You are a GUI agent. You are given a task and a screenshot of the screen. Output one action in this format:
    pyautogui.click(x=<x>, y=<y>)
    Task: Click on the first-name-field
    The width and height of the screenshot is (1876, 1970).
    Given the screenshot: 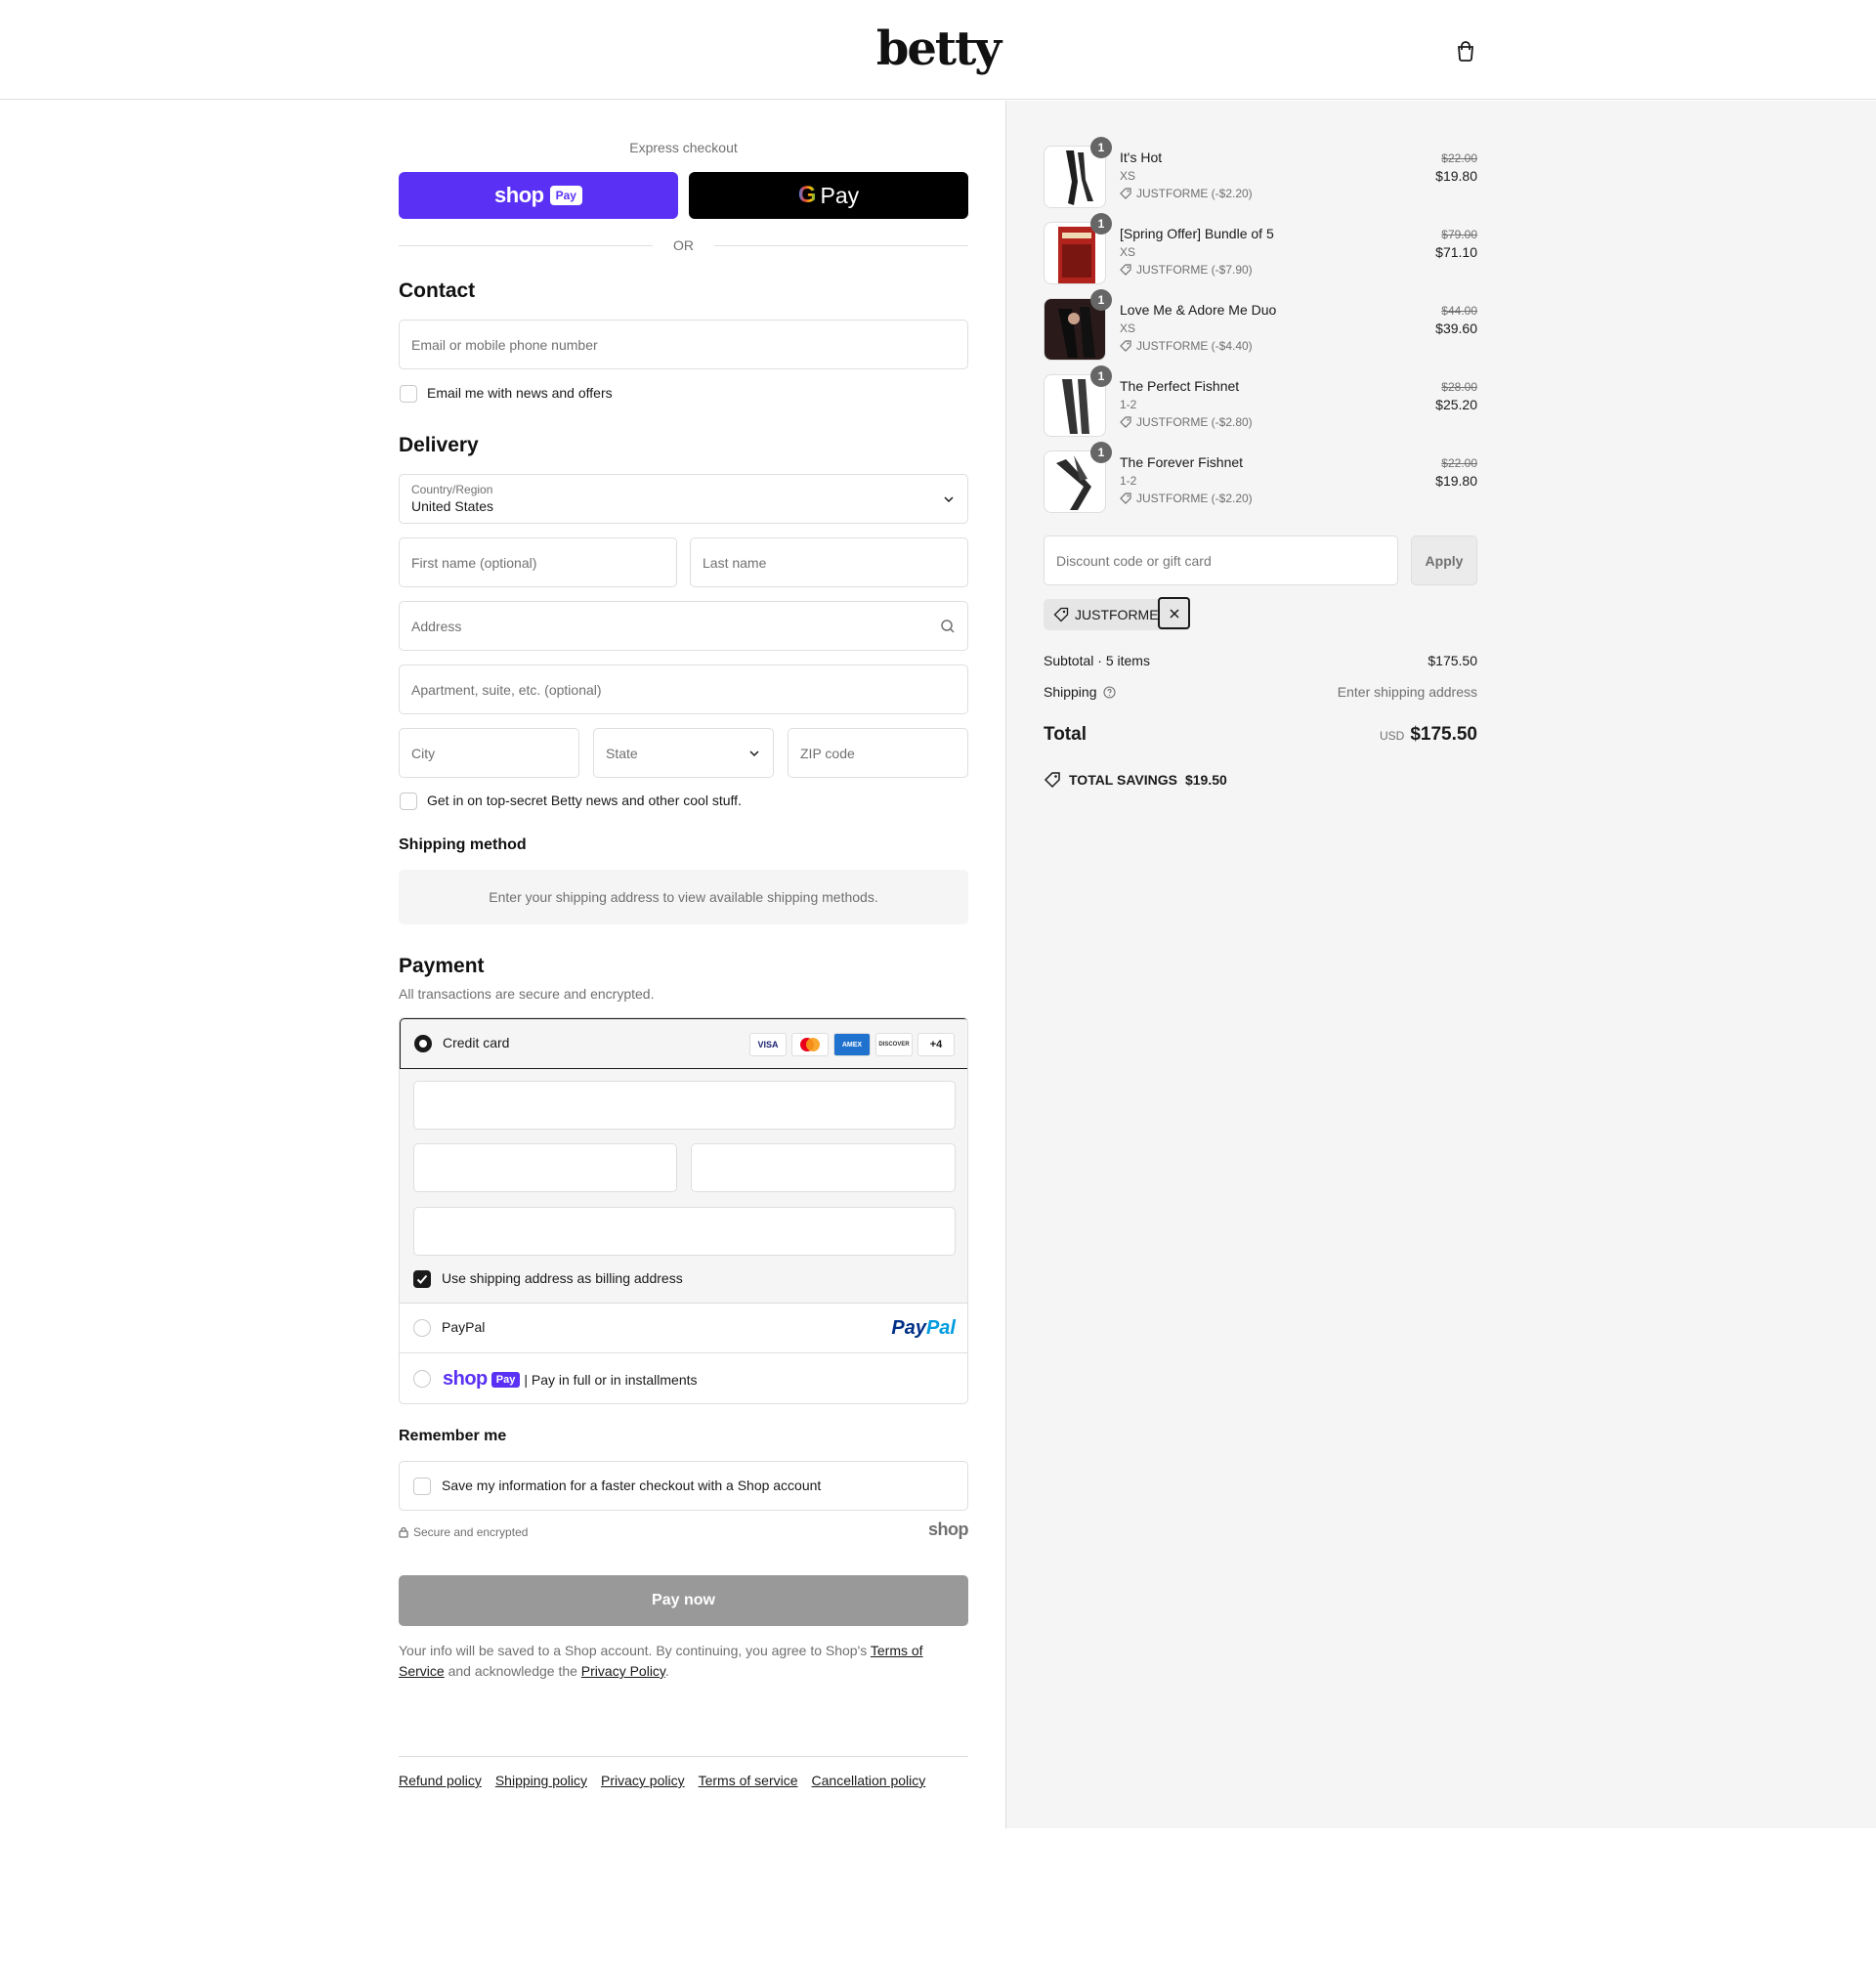 What is the action you would take?
    pyautogui.click(x=538, y=562)
    